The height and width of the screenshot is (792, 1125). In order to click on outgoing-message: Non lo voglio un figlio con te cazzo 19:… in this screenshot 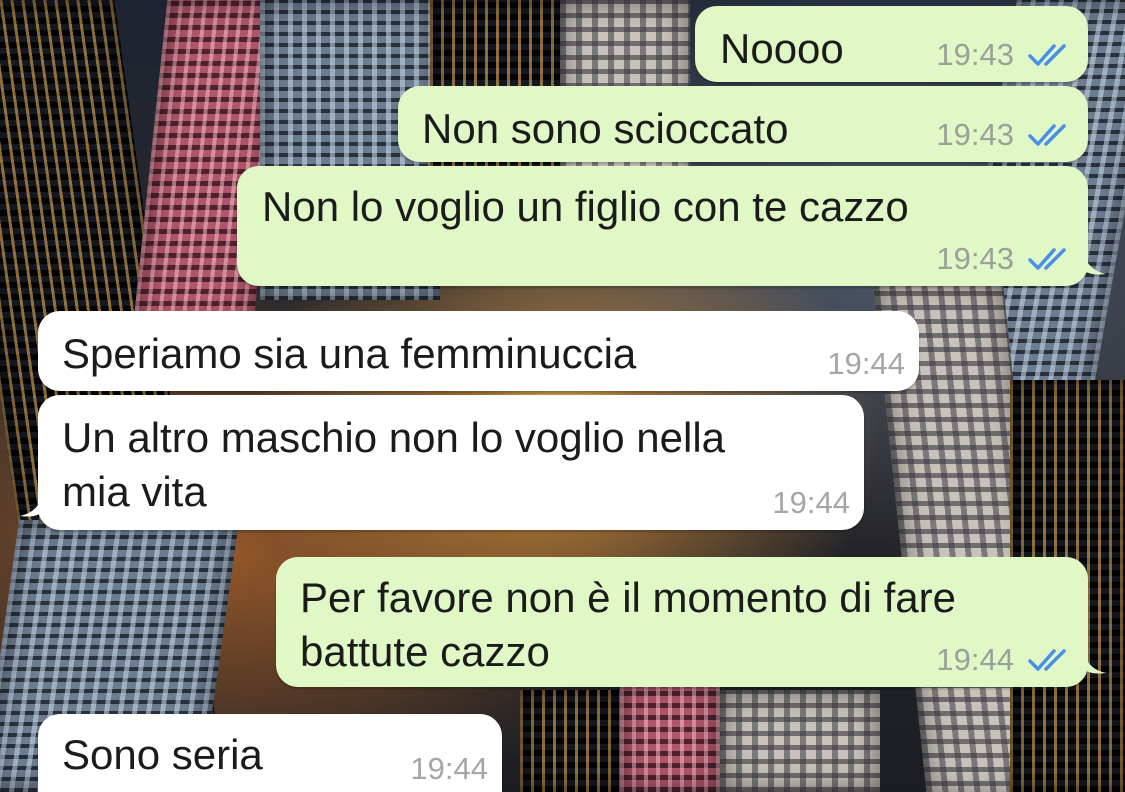, I will do `click(671, 226)`.